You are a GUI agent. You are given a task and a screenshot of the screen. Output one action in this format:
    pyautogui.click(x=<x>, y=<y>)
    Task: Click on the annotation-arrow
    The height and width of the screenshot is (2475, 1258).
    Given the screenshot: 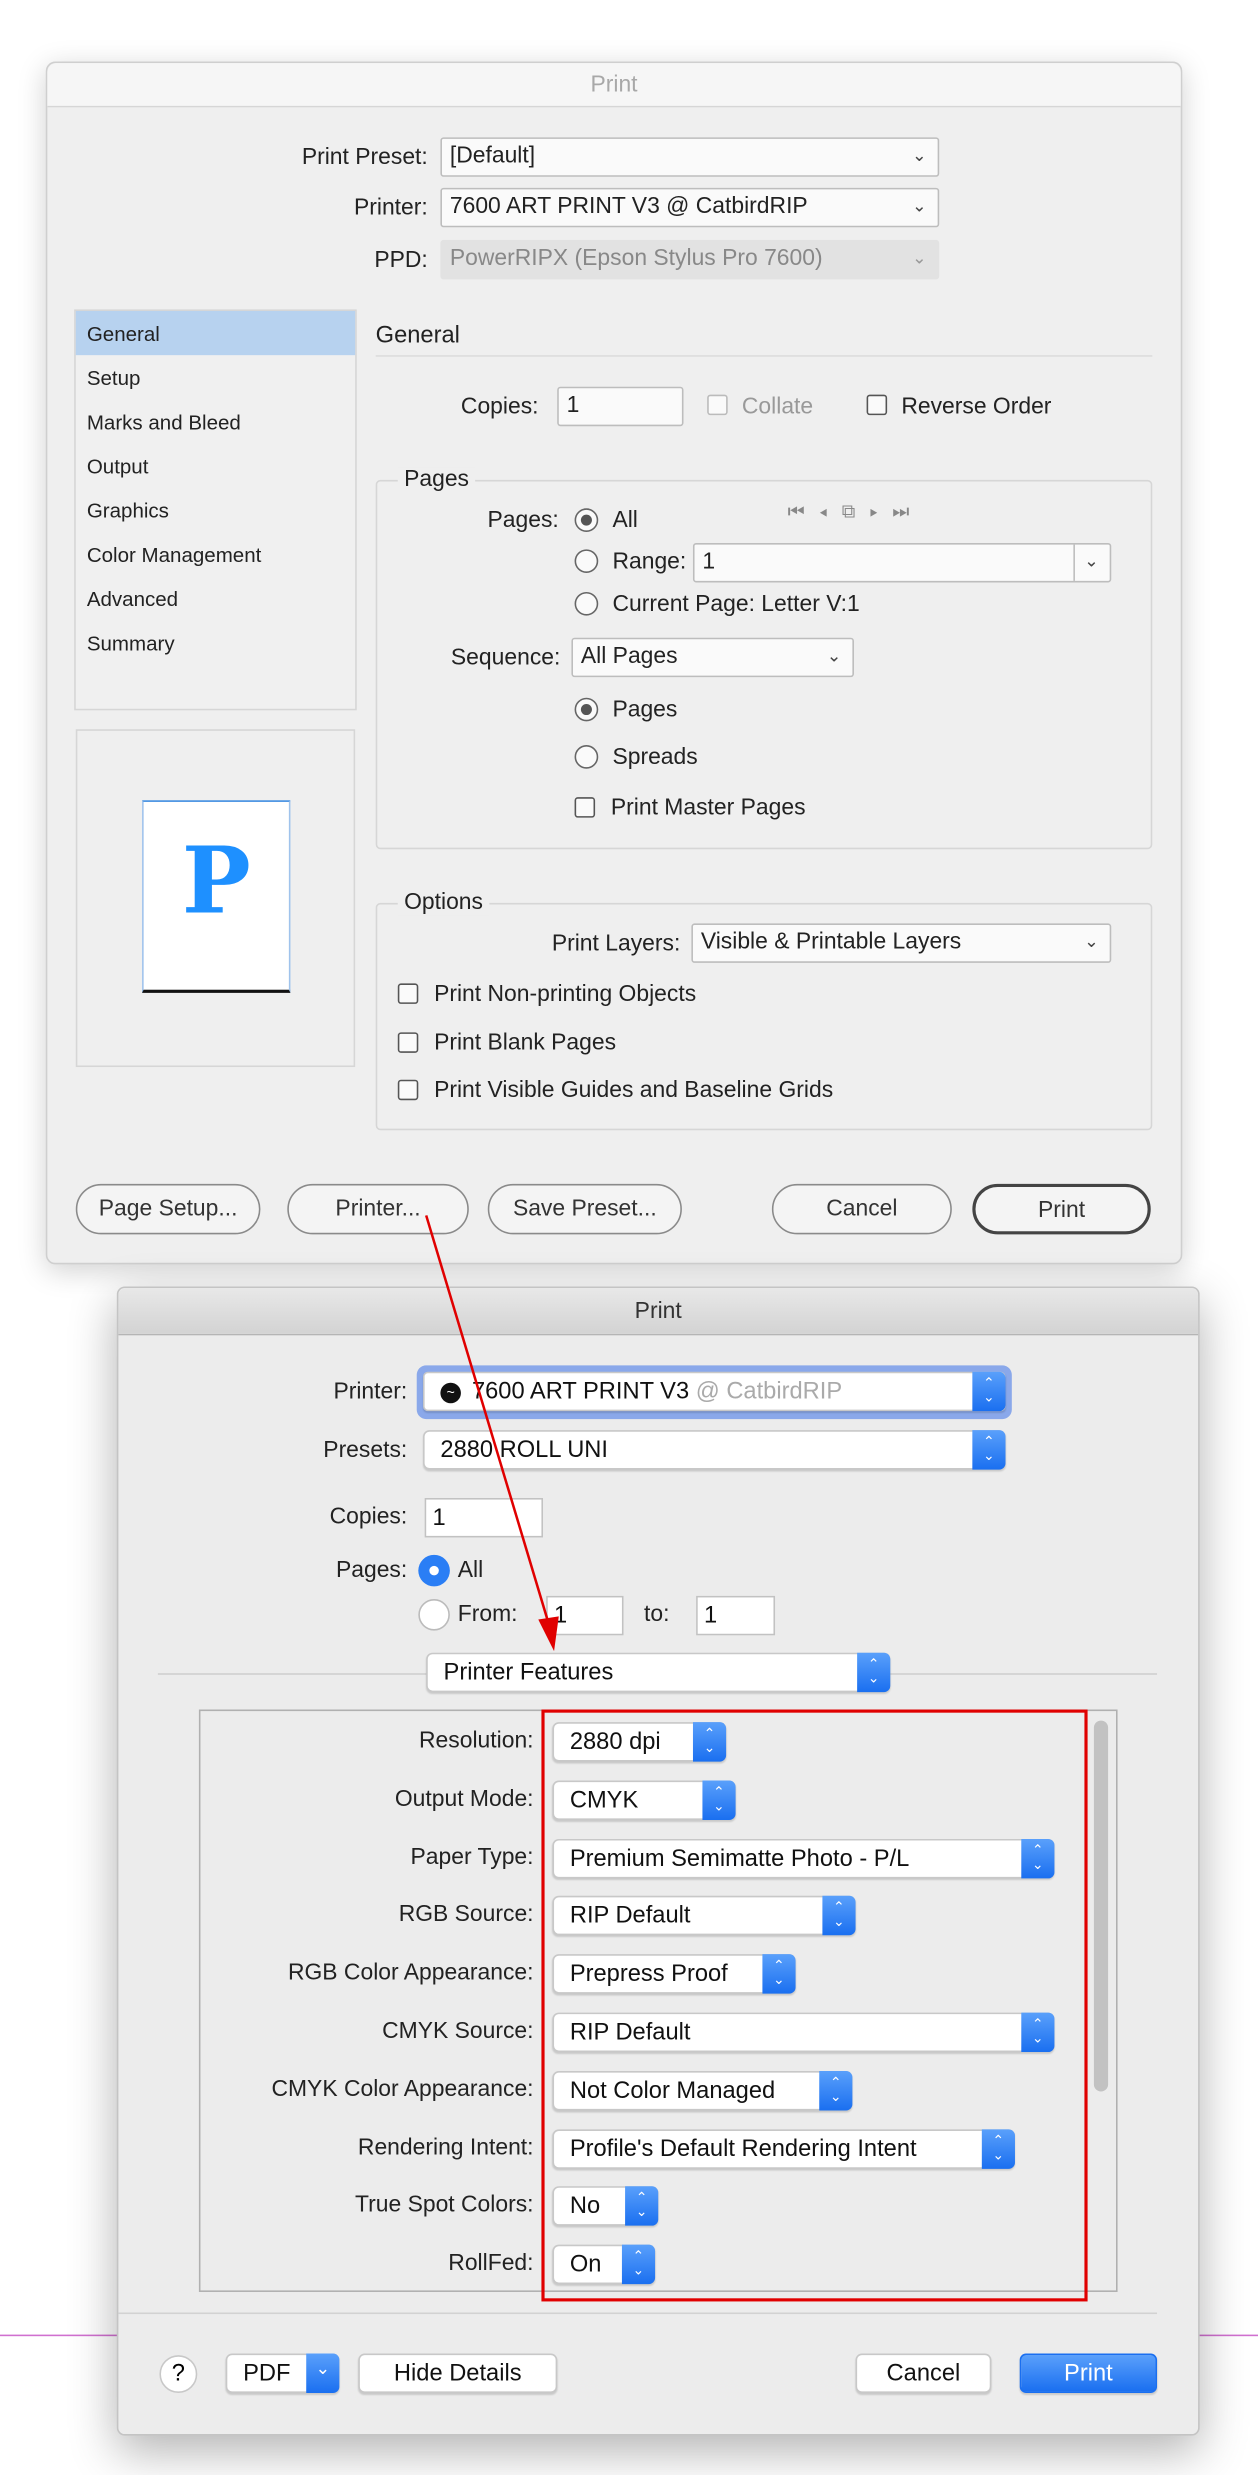 What is the action you would take?
    pyautogui.click(x=491, y=1433)
    